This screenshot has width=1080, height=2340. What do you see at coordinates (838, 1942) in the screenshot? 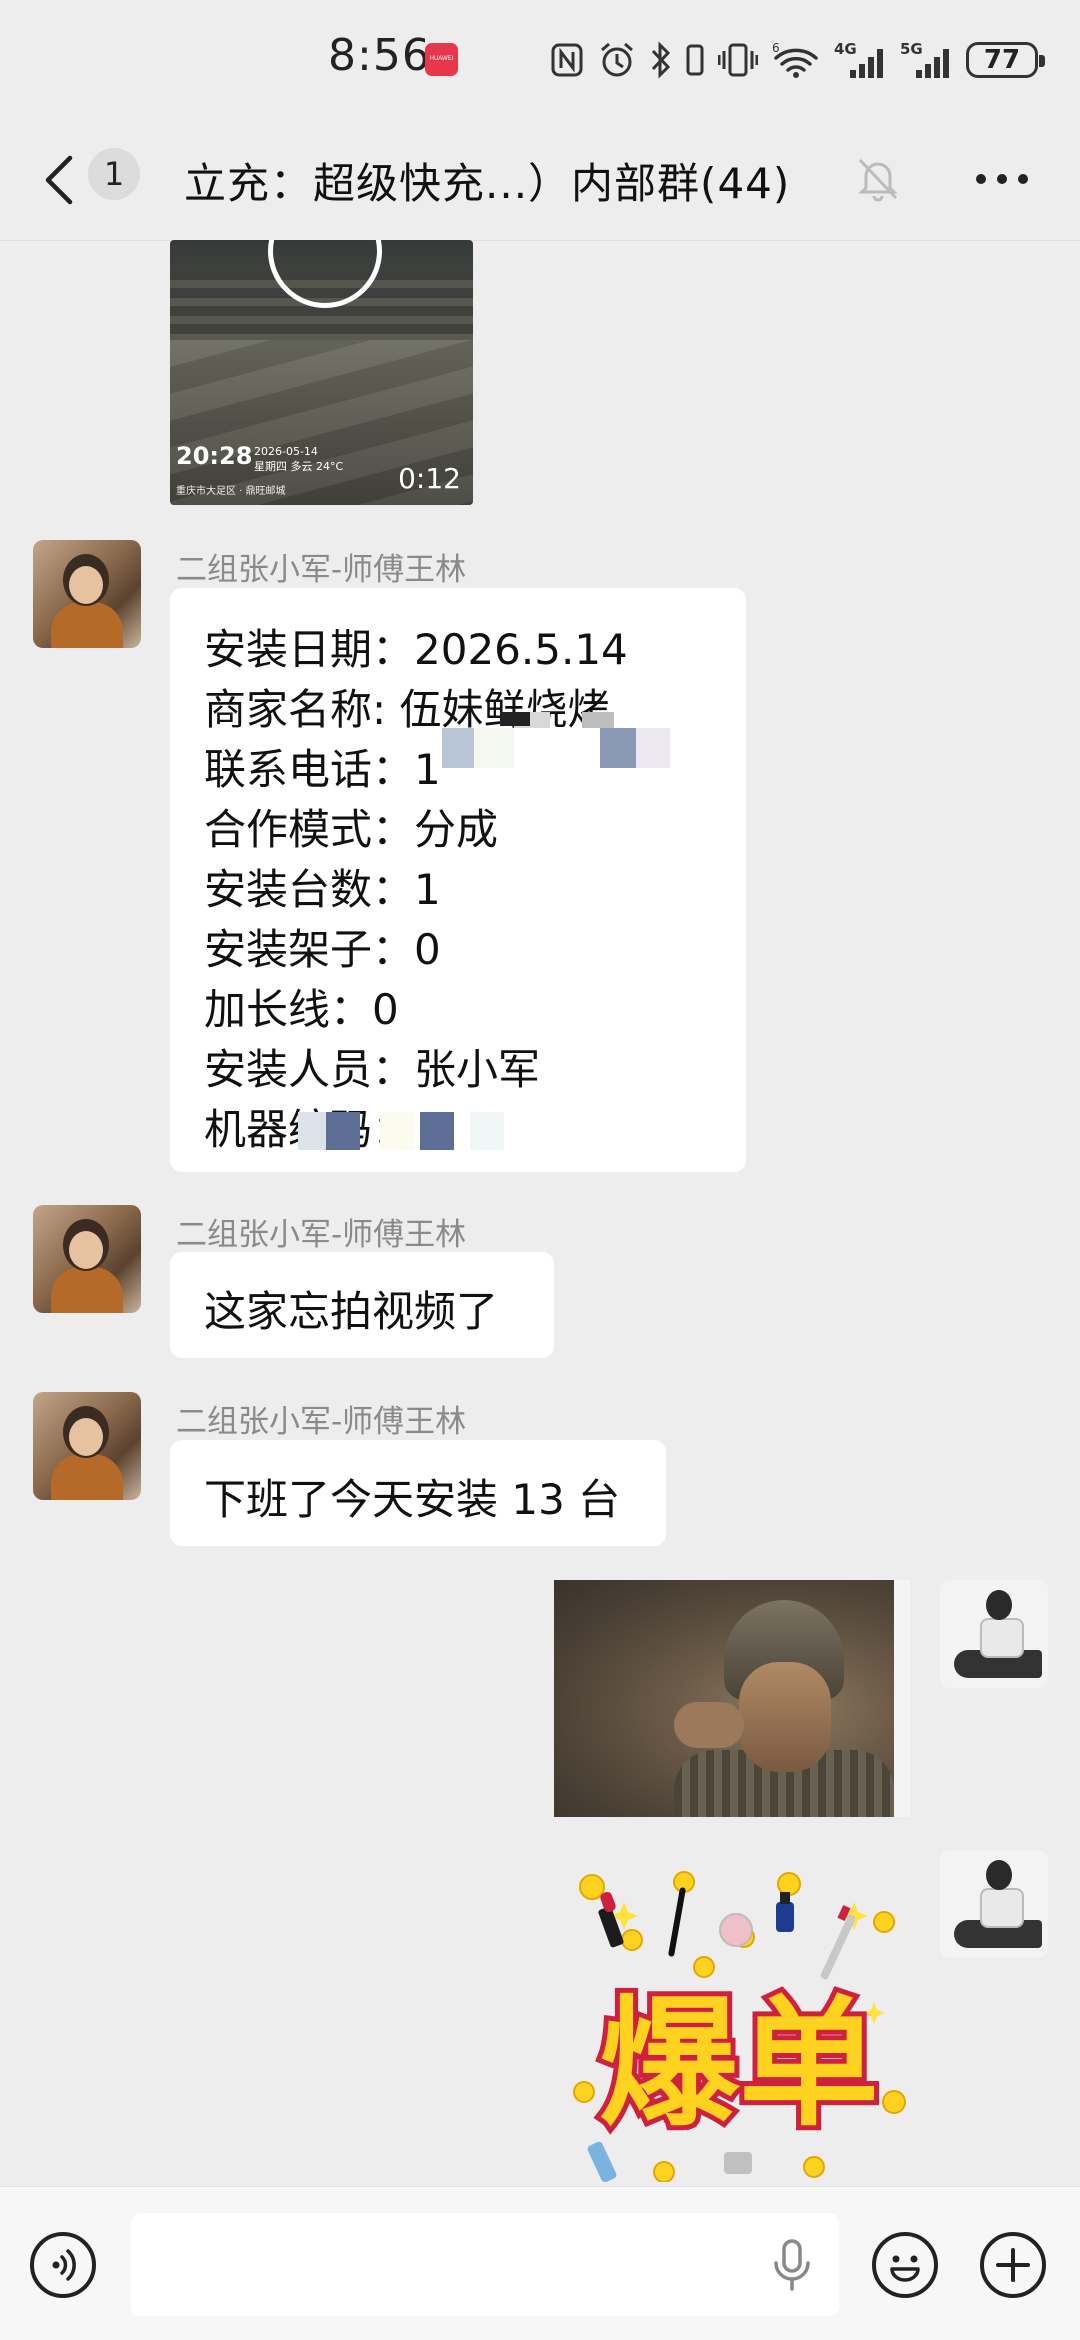
I see `pen-icon` at bounding box center [838, 1942].